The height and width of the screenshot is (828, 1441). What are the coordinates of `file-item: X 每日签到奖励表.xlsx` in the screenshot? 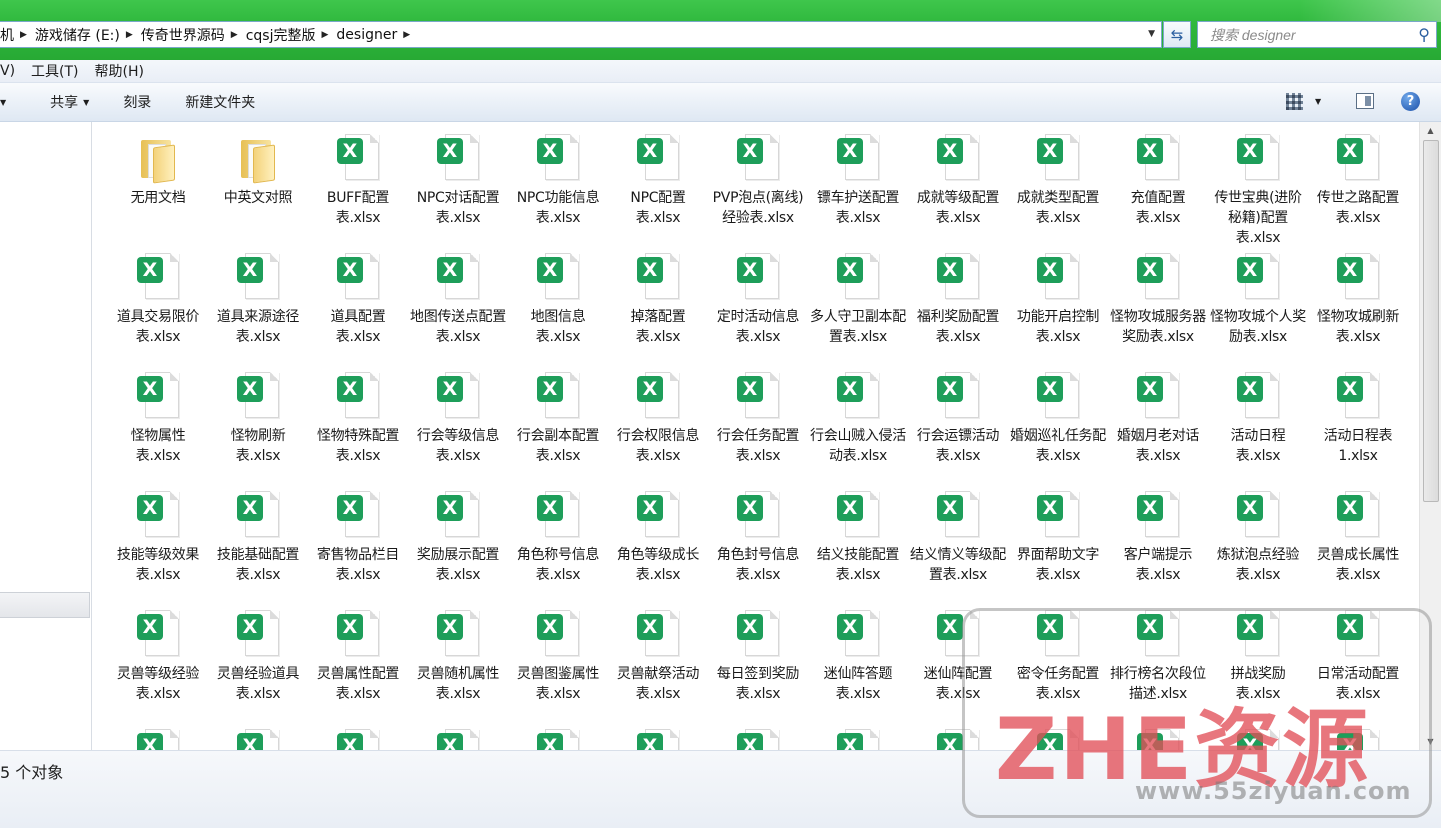 It's located at (758, 656).